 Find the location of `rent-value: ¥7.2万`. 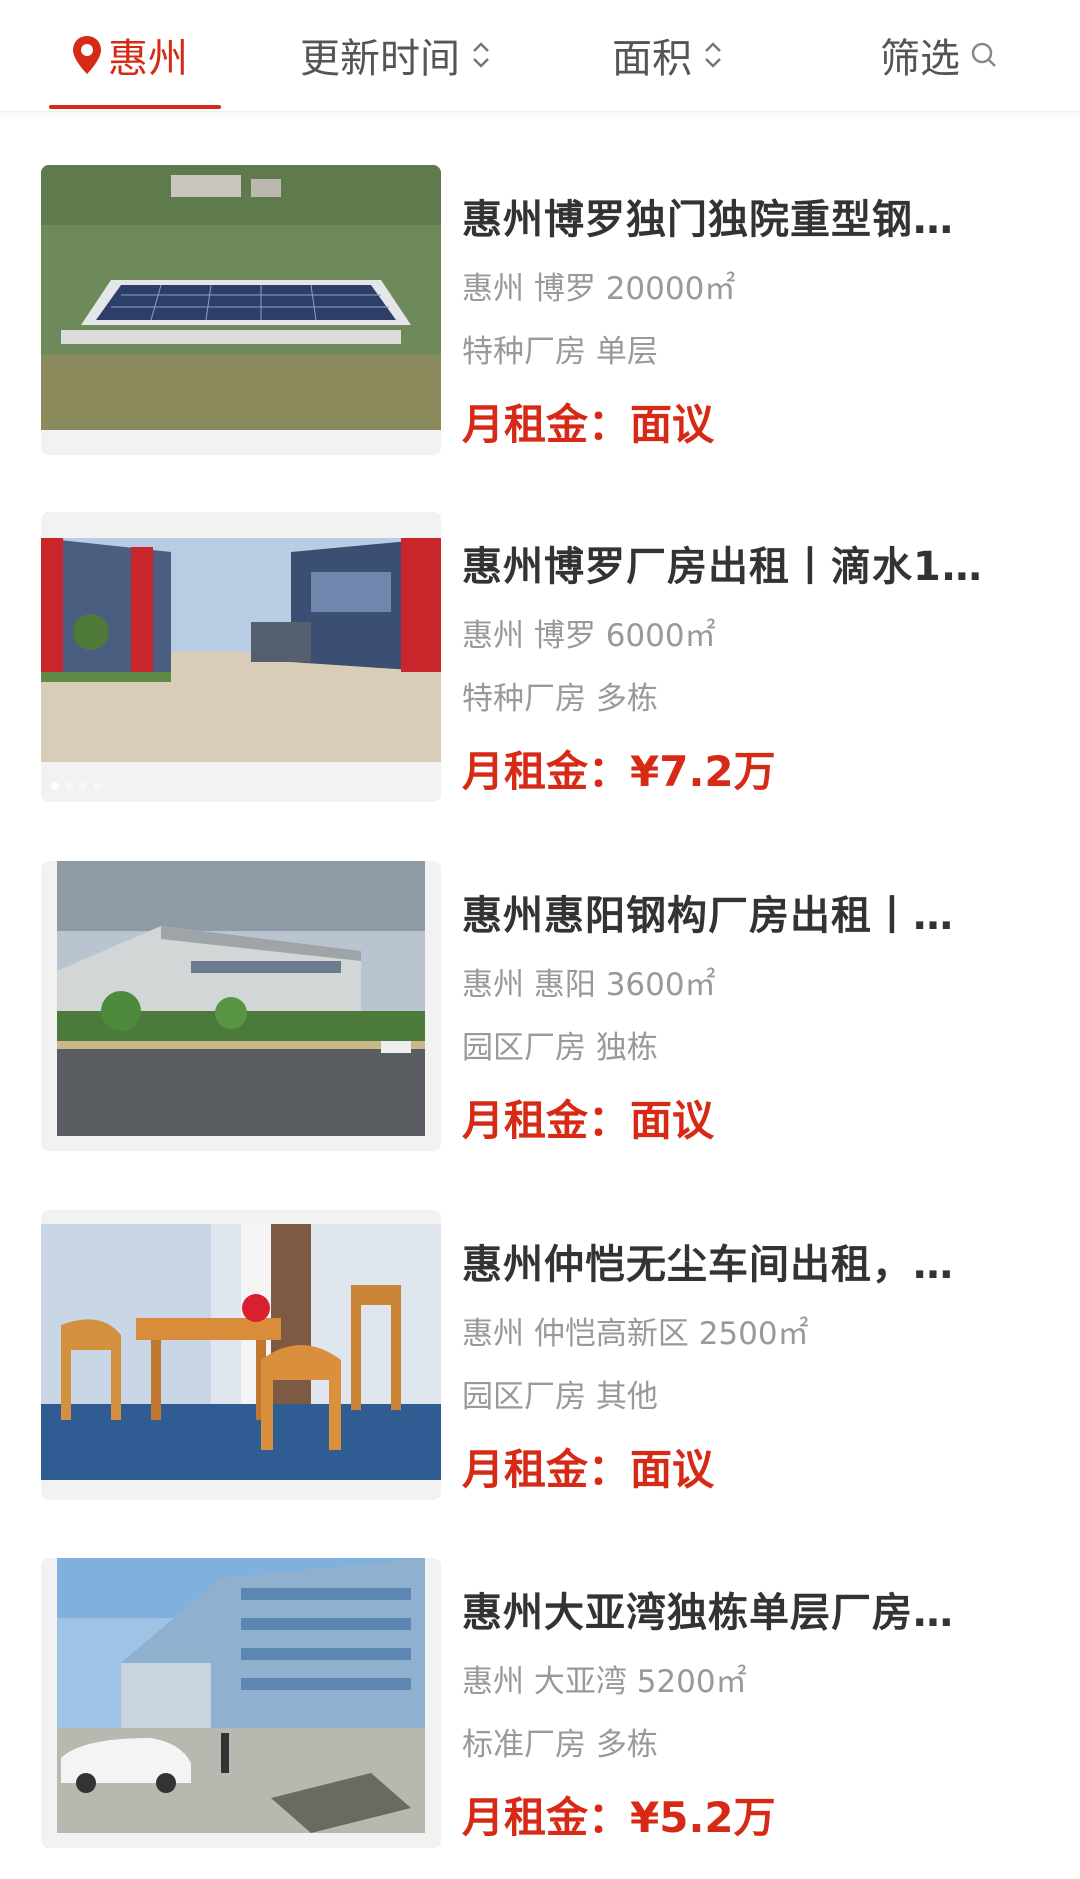

rent-value: ¥7.2万 is located at coordinates (703, 771).